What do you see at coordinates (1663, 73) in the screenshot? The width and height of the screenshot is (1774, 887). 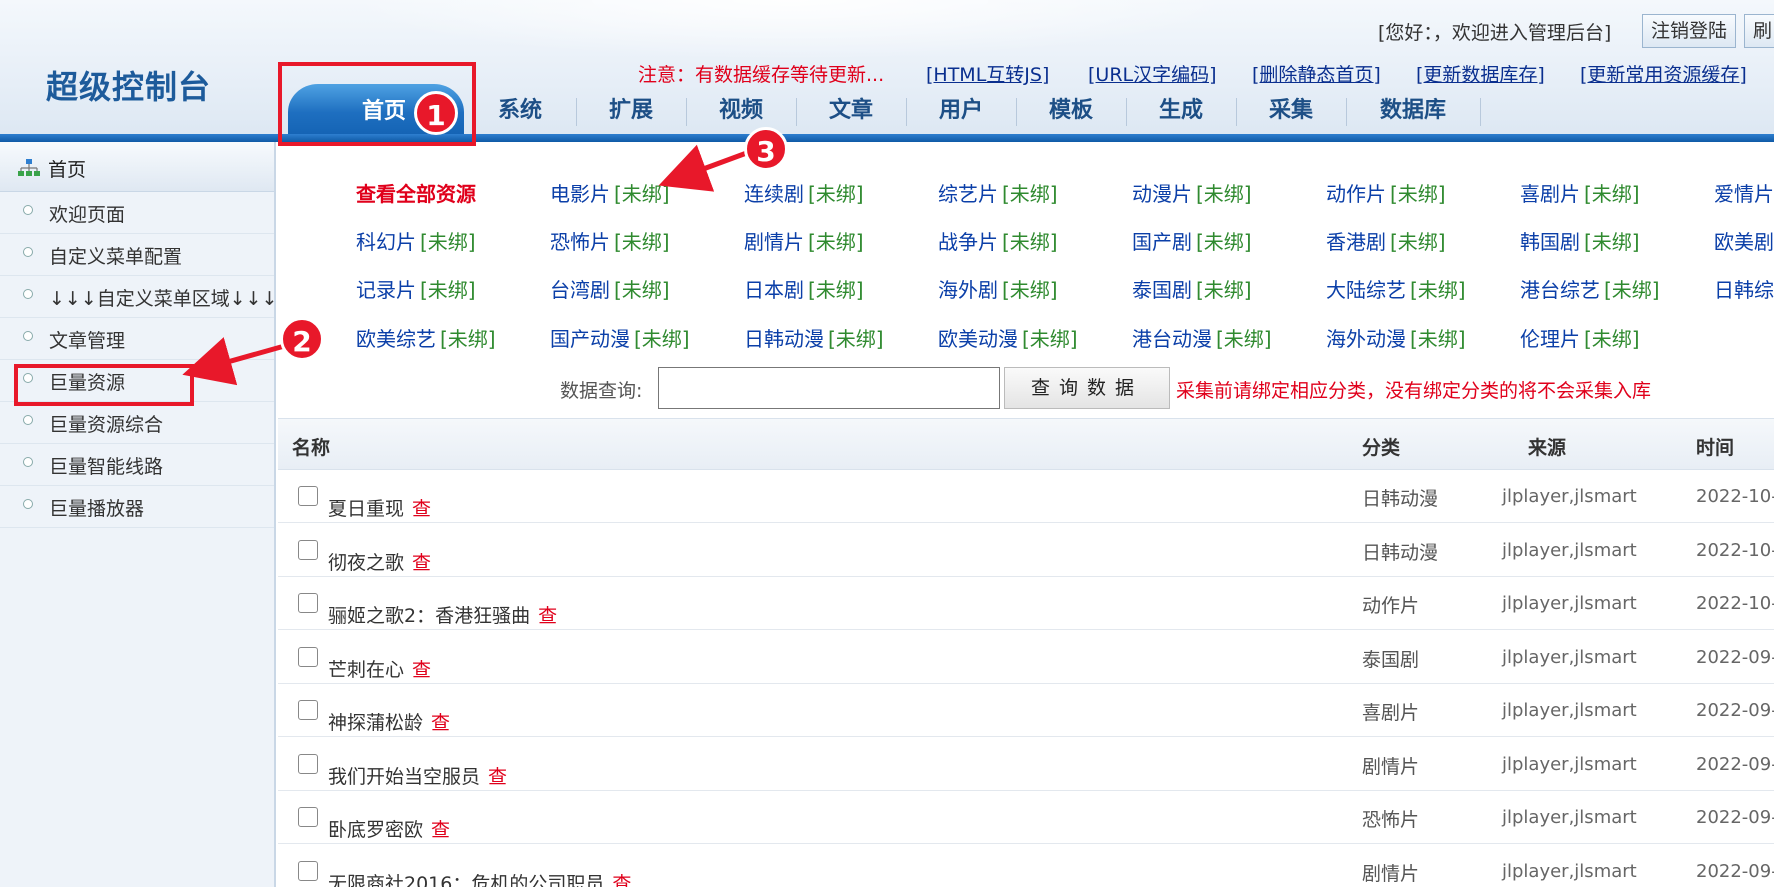 I see `update-resource-cache-link: [更新常用资源缓存]` at bounding box center [1663, 73].